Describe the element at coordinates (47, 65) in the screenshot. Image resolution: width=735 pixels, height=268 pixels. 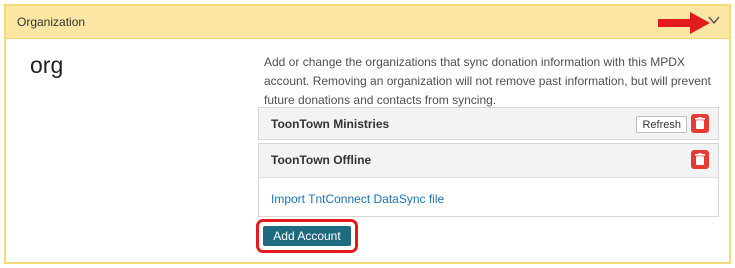
I see `section-heading: org` at that location.